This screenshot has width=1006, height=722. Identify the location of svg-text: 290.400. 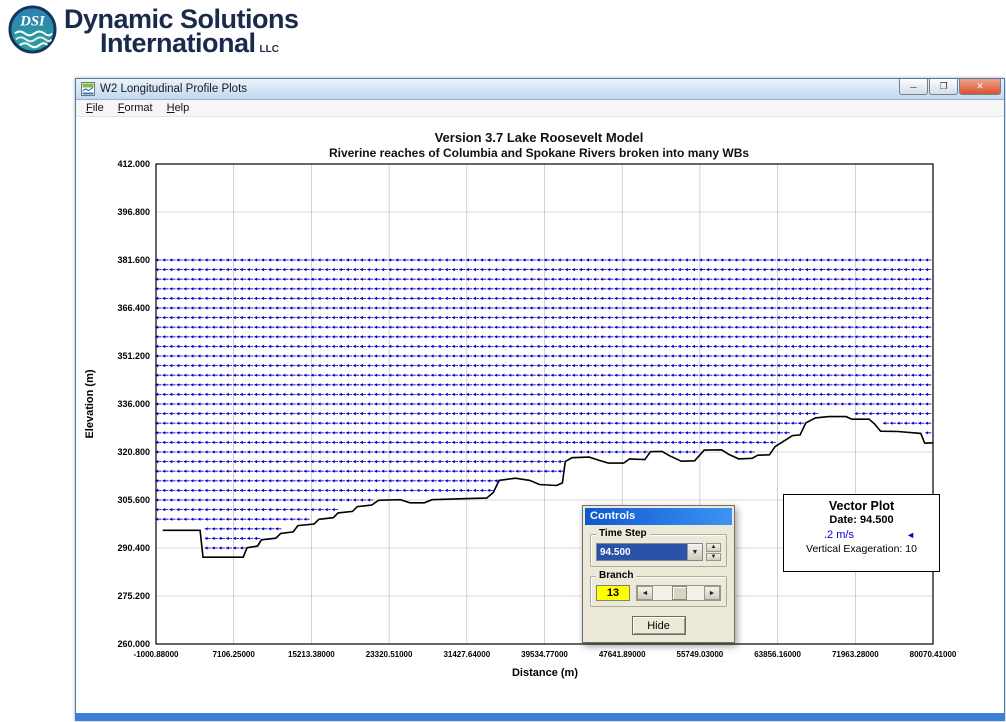
(133, 548).